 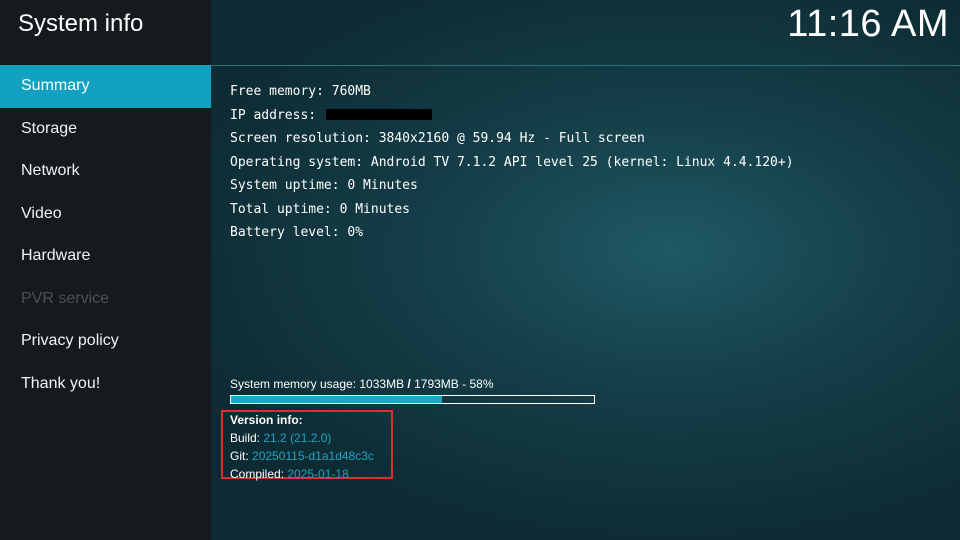 What do you see at coordinates (300, 91) in the screenshot?
I see `free-memory-line: Free memory: 760MB` at bounding box center [300, 91].